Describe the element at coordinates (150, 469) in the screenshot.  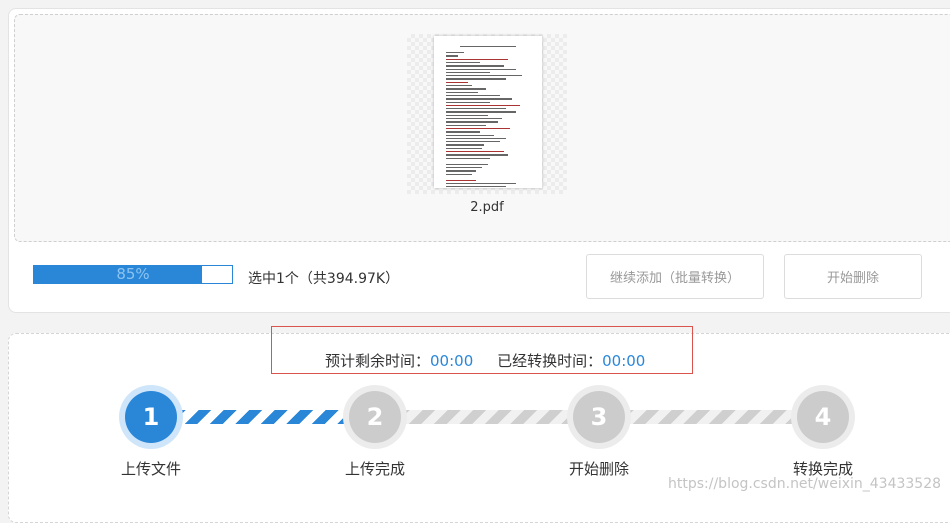
I see `step-1-label: 上传文件` at that location.